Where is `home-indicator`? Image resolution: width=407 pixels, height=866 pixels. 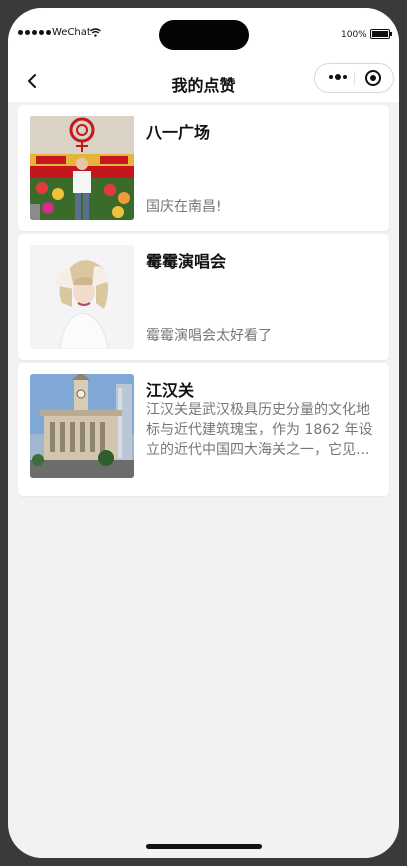
home-indicator is located at coordinates (204, 846).